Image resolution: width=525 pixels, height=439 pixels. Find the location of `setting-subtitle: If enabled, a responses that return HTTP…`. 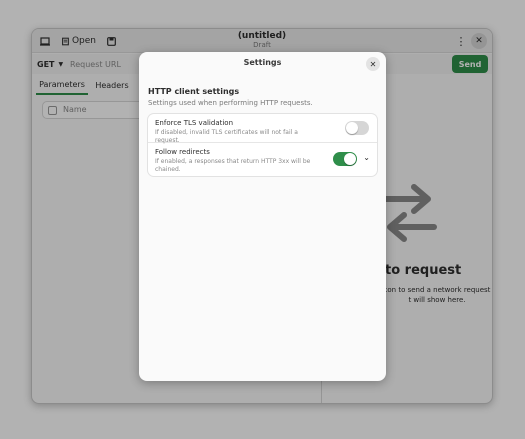

setting-subtitle: If enabled, a responses that return HTTP… is located at coordinates (233, 165).